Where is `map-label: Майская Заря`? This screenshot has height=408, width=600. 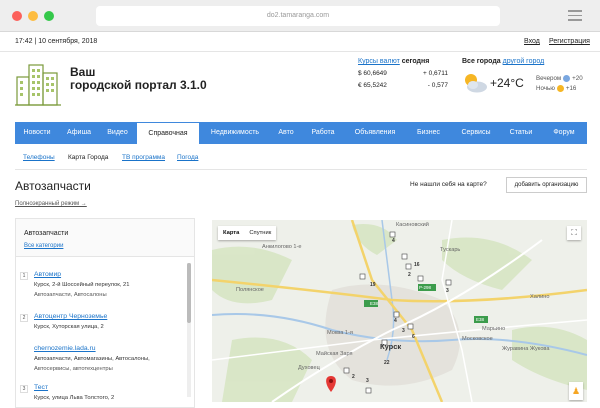
map-label: Майская Заря is located at coordinates (334, 354).